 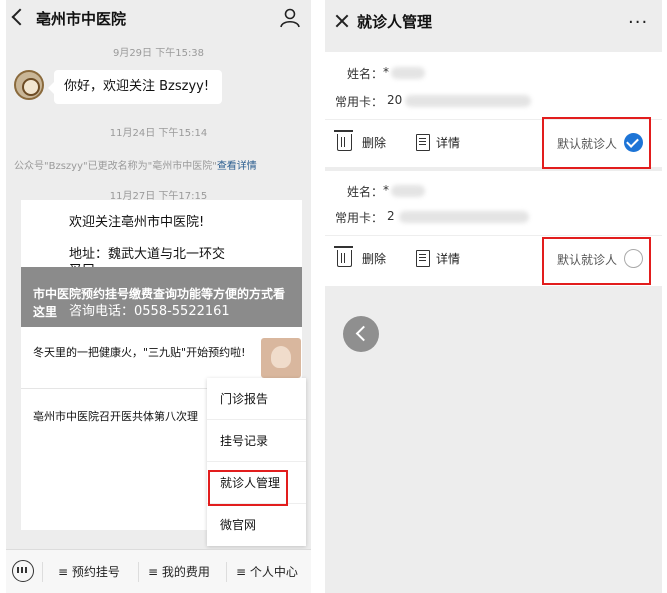 I want to click on card-value: 2, so click(x=391, y=216).